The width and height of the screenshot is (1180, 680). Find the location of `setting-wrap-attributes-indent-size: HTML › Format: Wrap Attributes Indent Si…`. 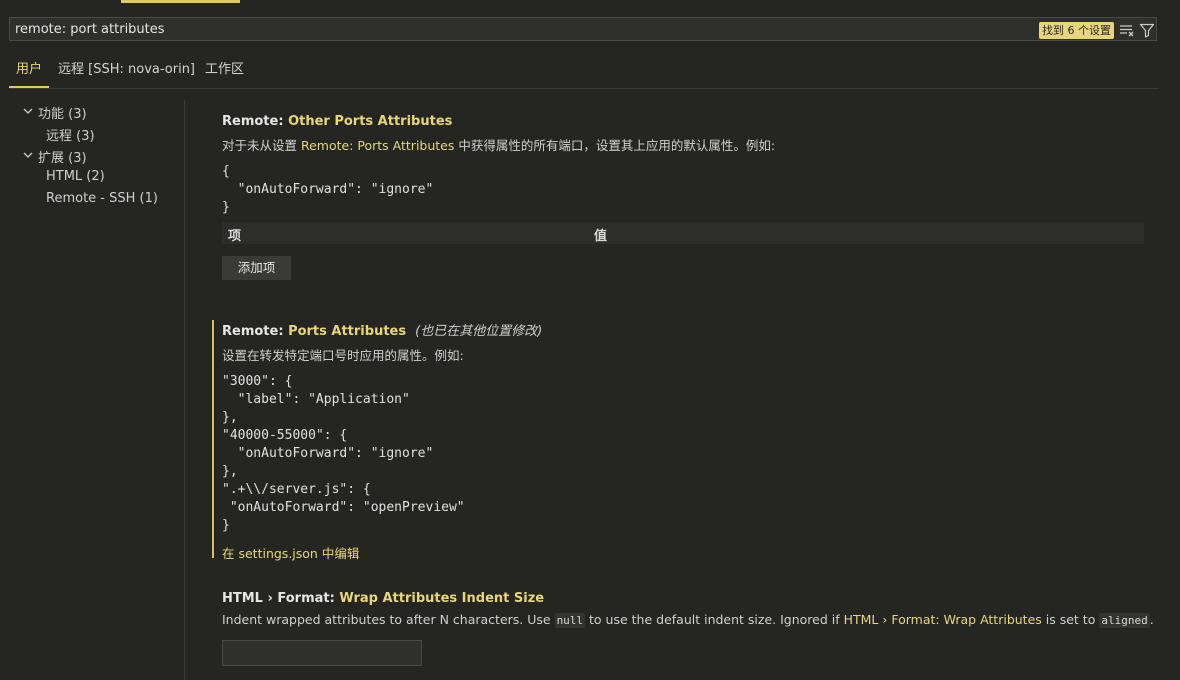

setting-wrap-attributes-indent-size: HTML › Format: Wrap Attributes Indent Si… is located at coordinates (688, 616).